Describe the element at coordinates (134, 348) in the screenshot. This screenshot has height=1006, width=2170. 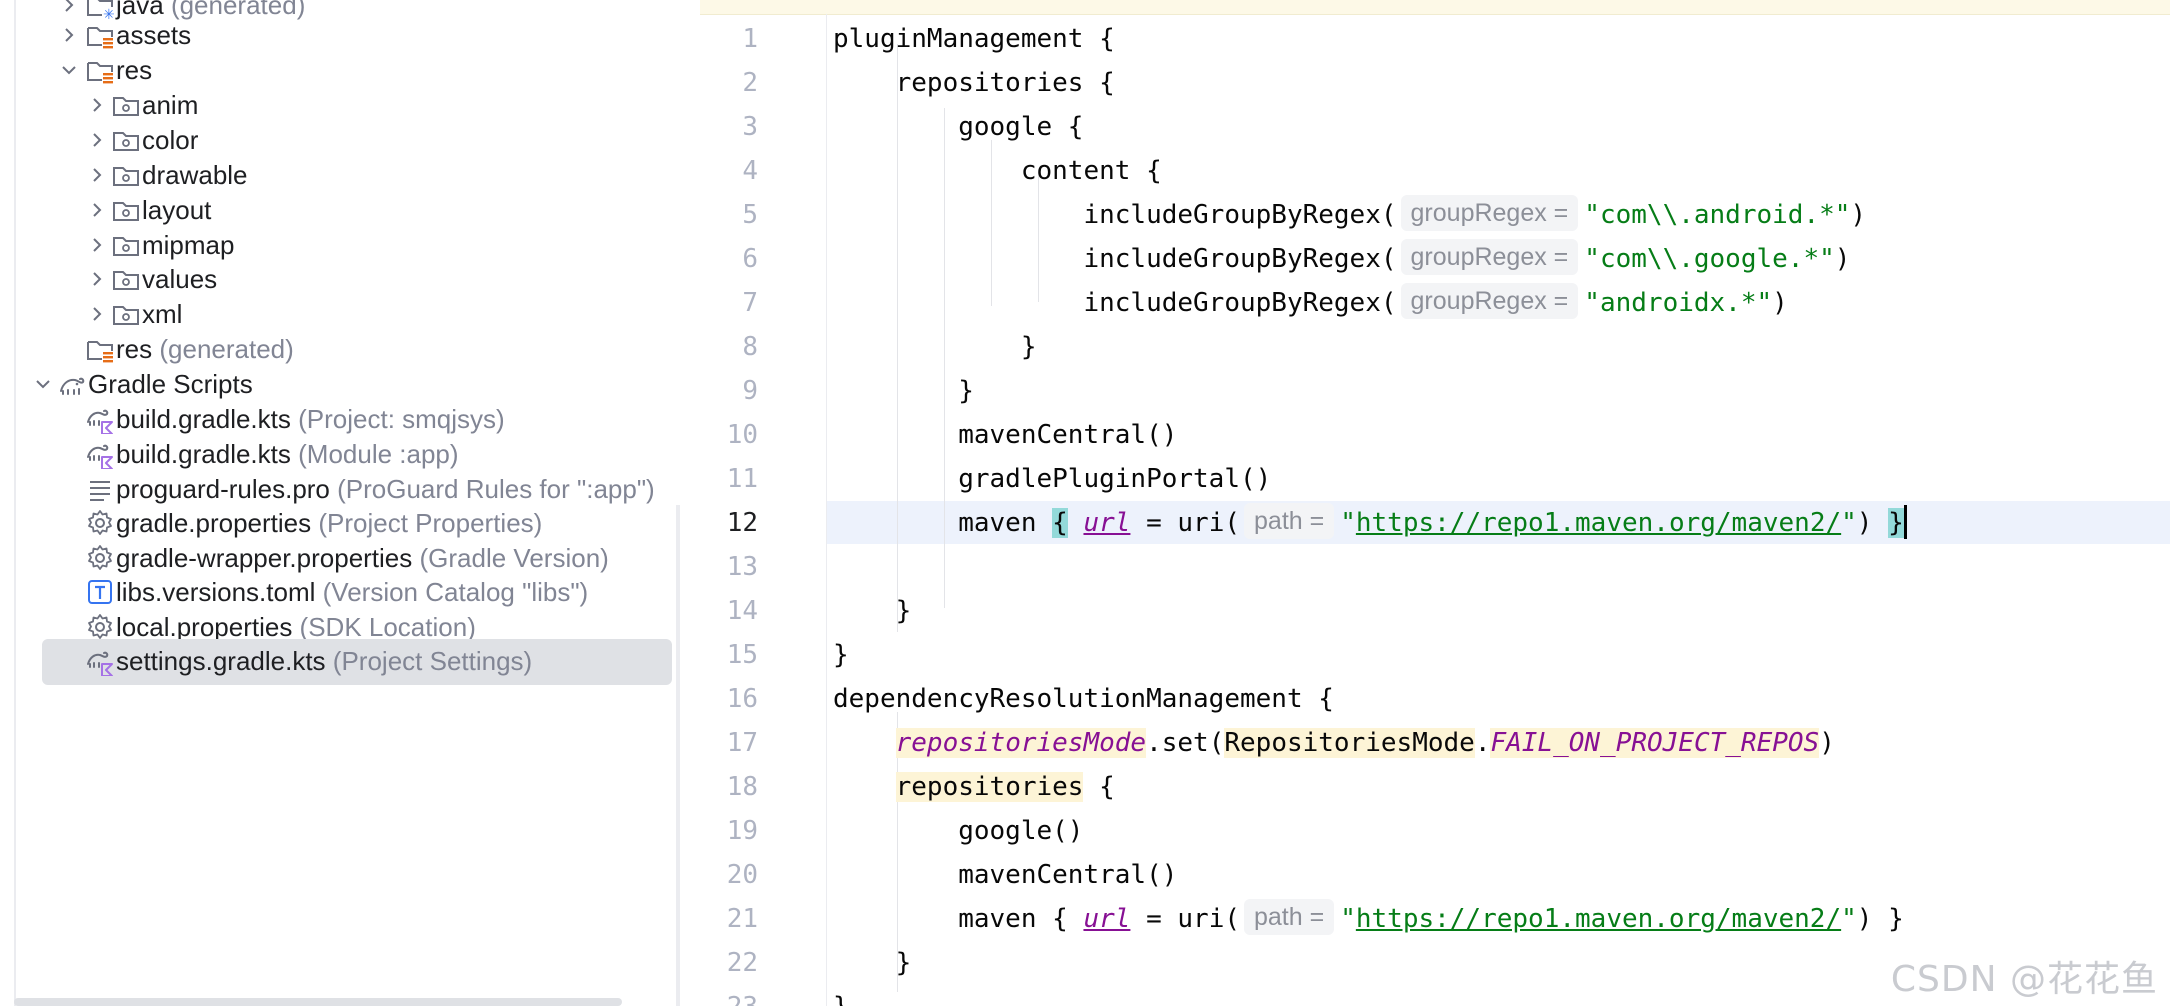
I see `tree-item-name: res` at that location.